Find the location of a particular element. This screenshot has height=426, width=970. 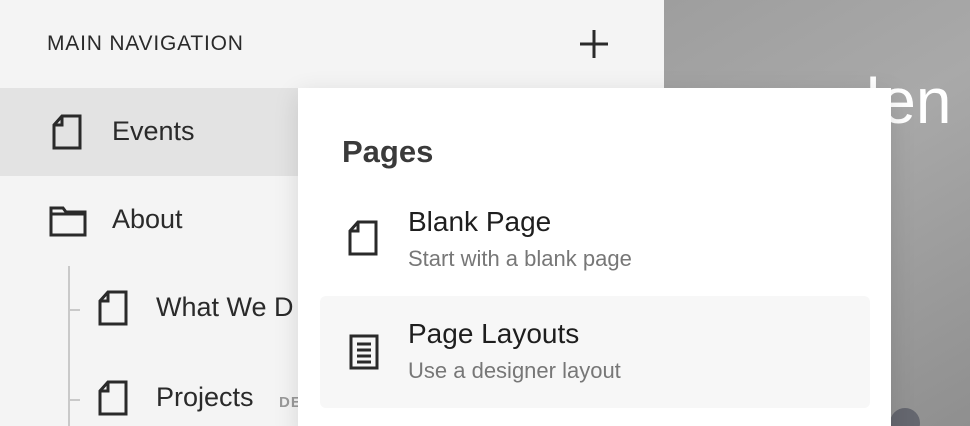

nav-item-label: Events is located at coordinates (153, 131).